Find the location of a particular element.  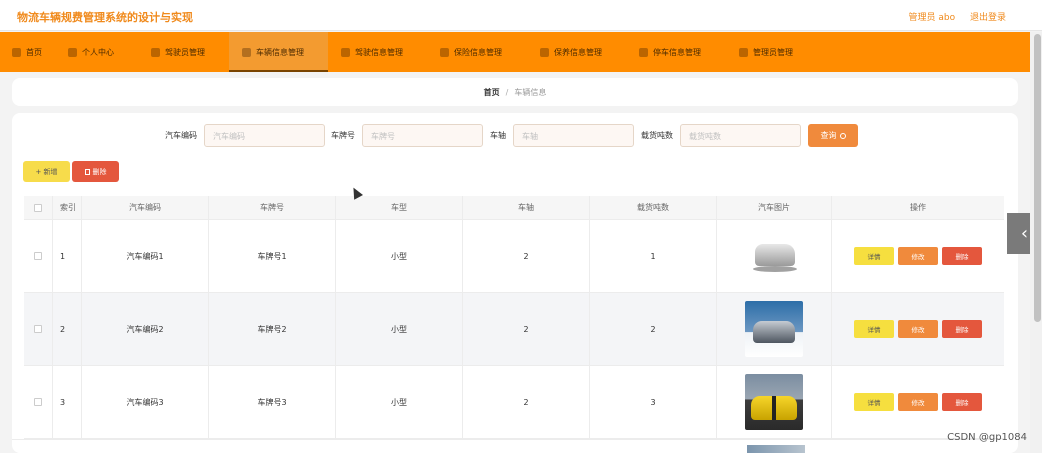

code-input: 汽车编码 is located at coordinates (264, 135).